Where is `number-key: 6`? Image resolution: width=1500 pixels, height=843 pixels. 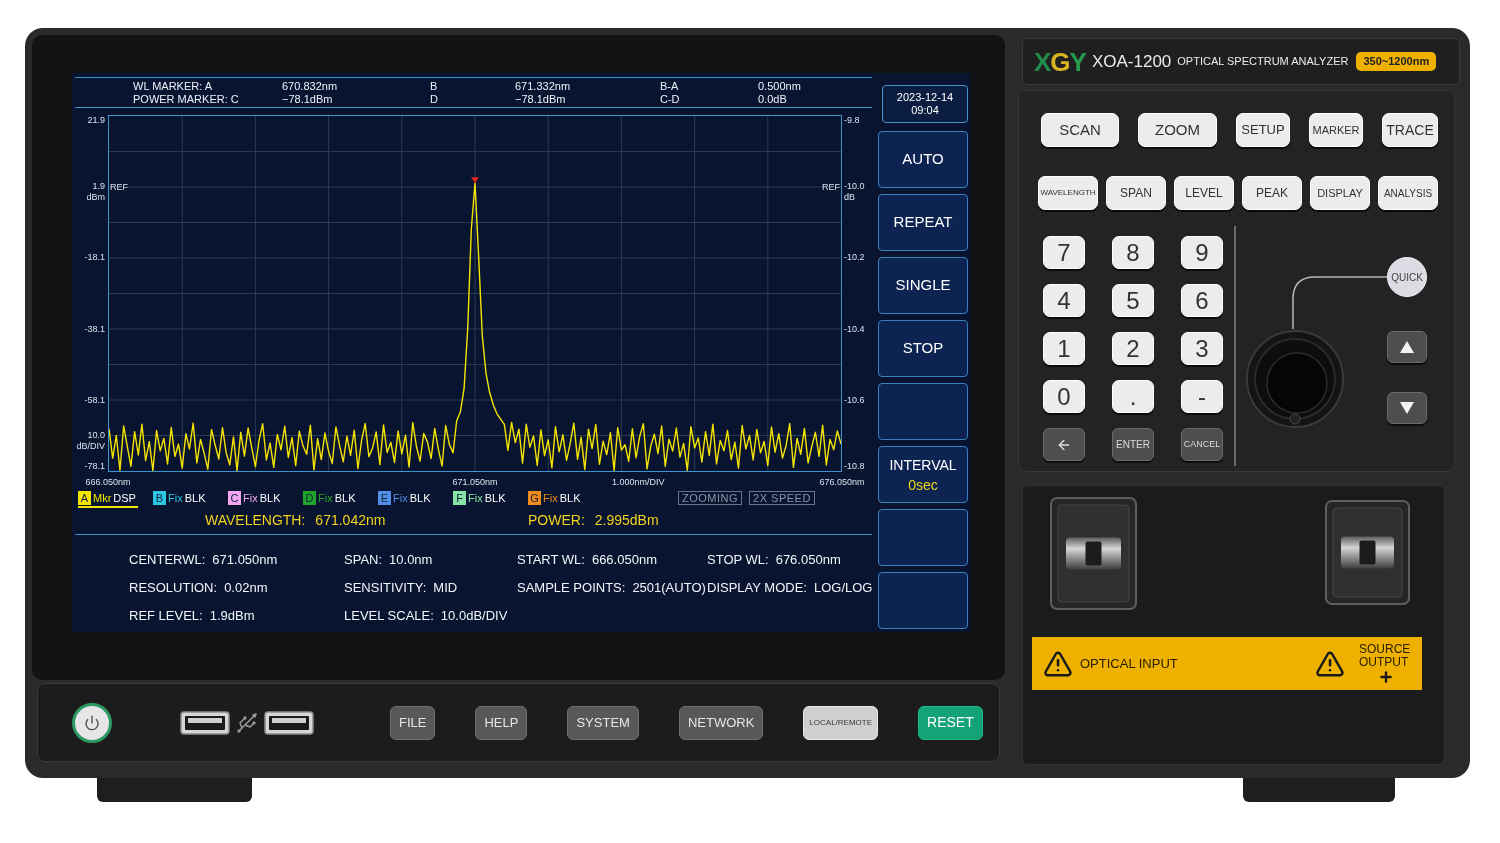 number-key: 6 is located at coordinates (1202, 300).